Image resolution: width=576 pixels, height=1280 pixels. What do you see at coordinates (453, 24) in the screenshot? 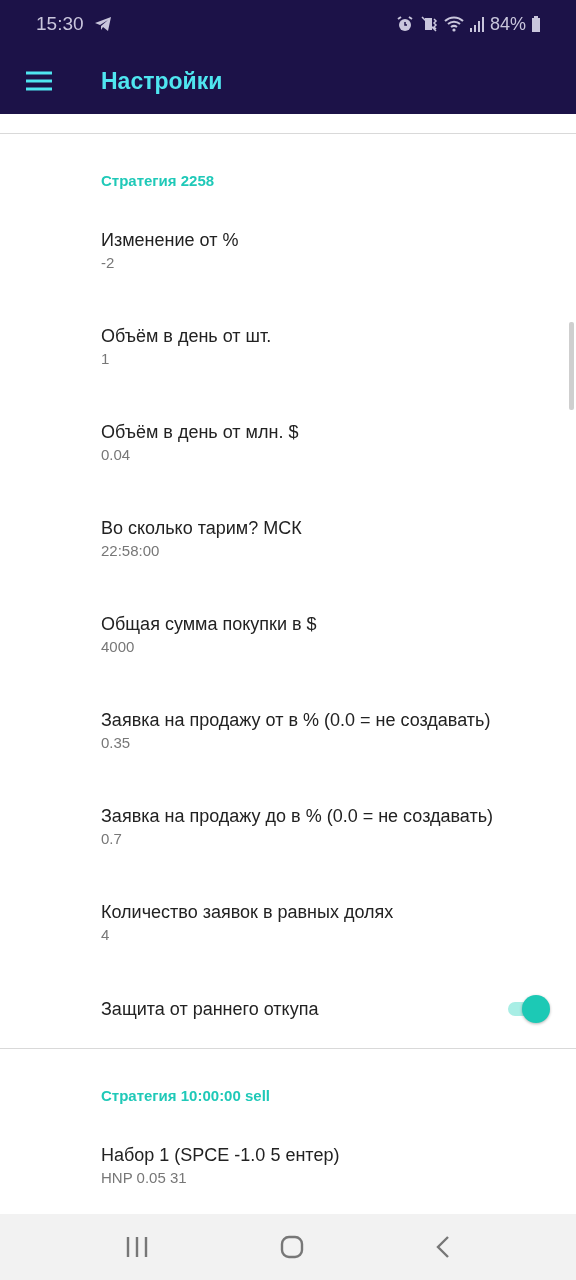
I see `wifi-icon` at bounding box center [453, 24].